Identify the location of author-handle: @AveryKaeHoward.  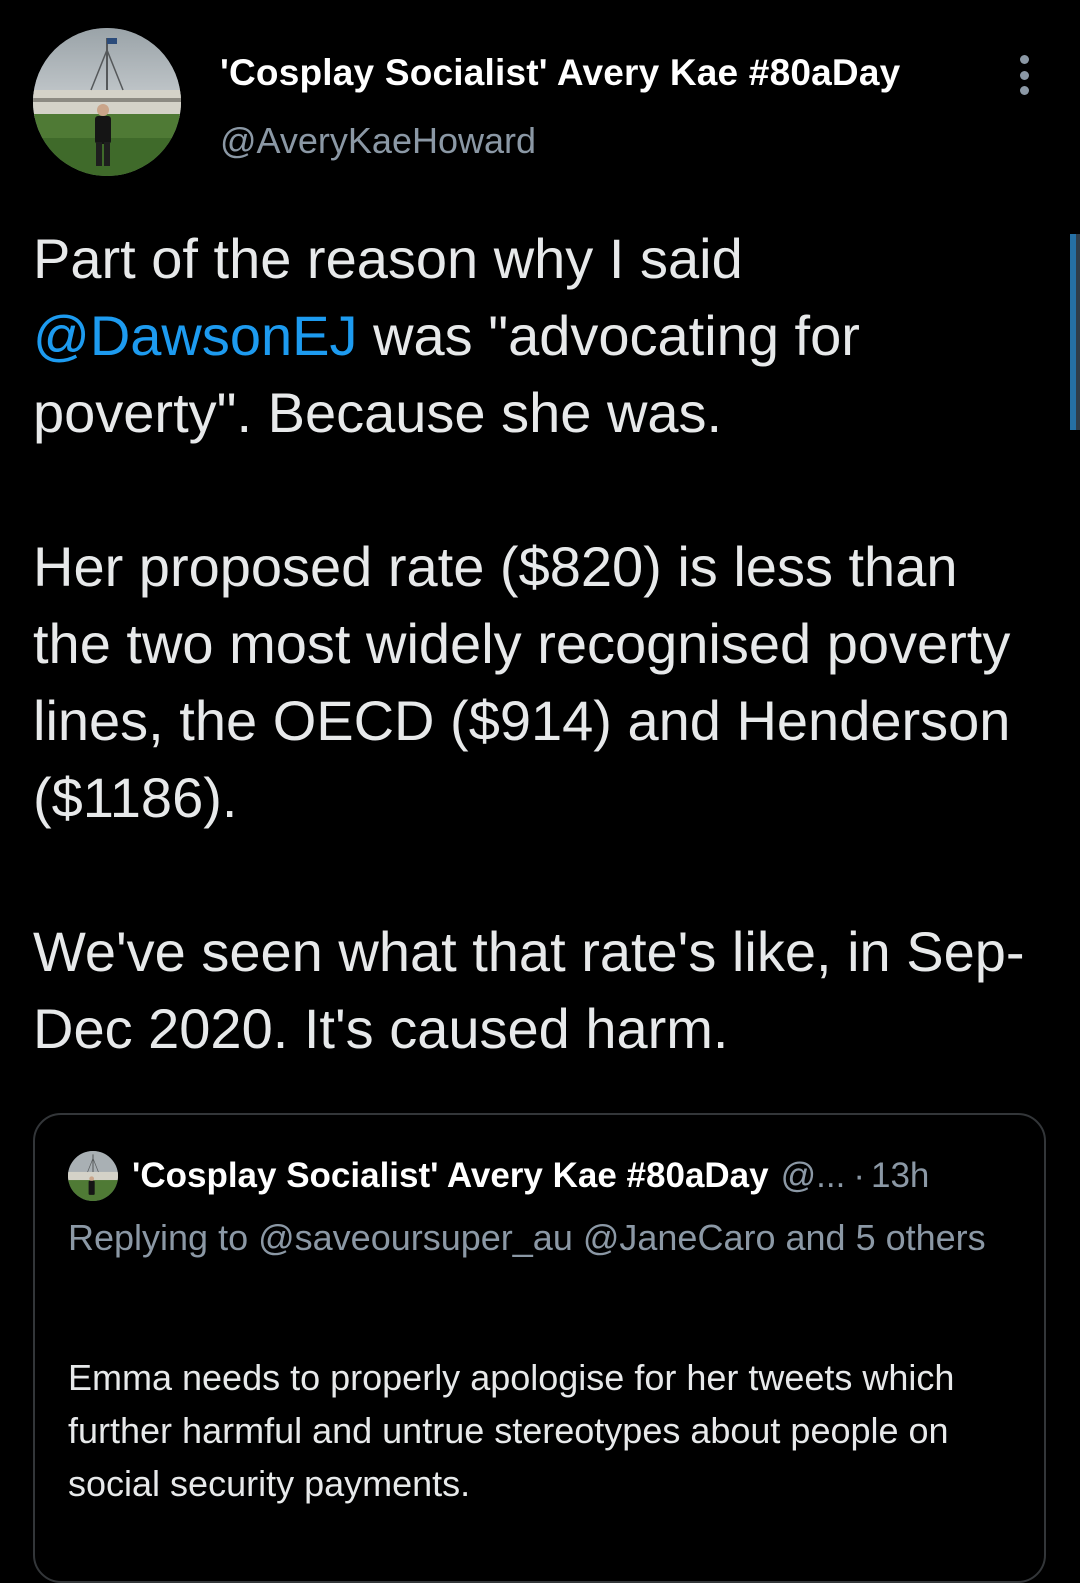
(378, 141).